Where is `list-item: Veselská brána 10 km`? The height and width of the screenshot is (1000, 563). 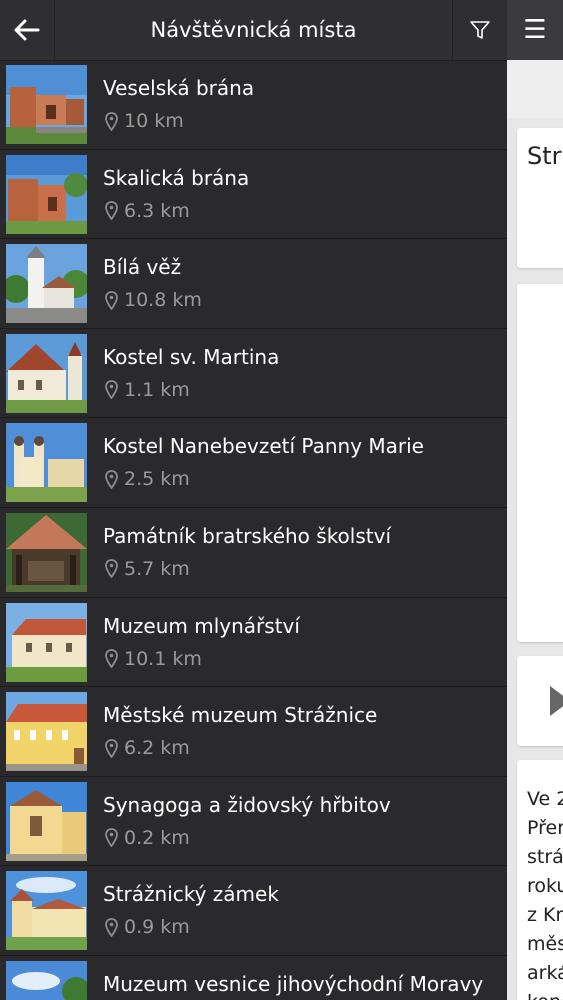
list-item: Veselská brána 10 km is located at coordinates (253, 105).